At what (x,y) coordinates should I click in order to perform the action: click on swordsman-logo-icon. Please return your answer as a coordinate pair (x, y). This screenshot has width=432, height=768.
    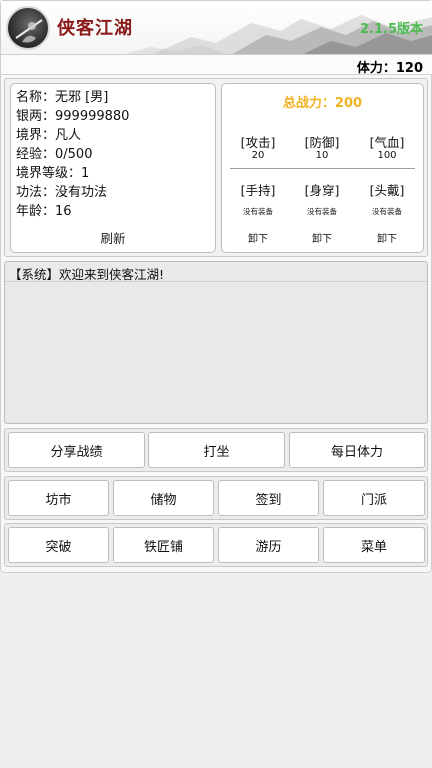
    Looking at the image, I should click on (28, 28).